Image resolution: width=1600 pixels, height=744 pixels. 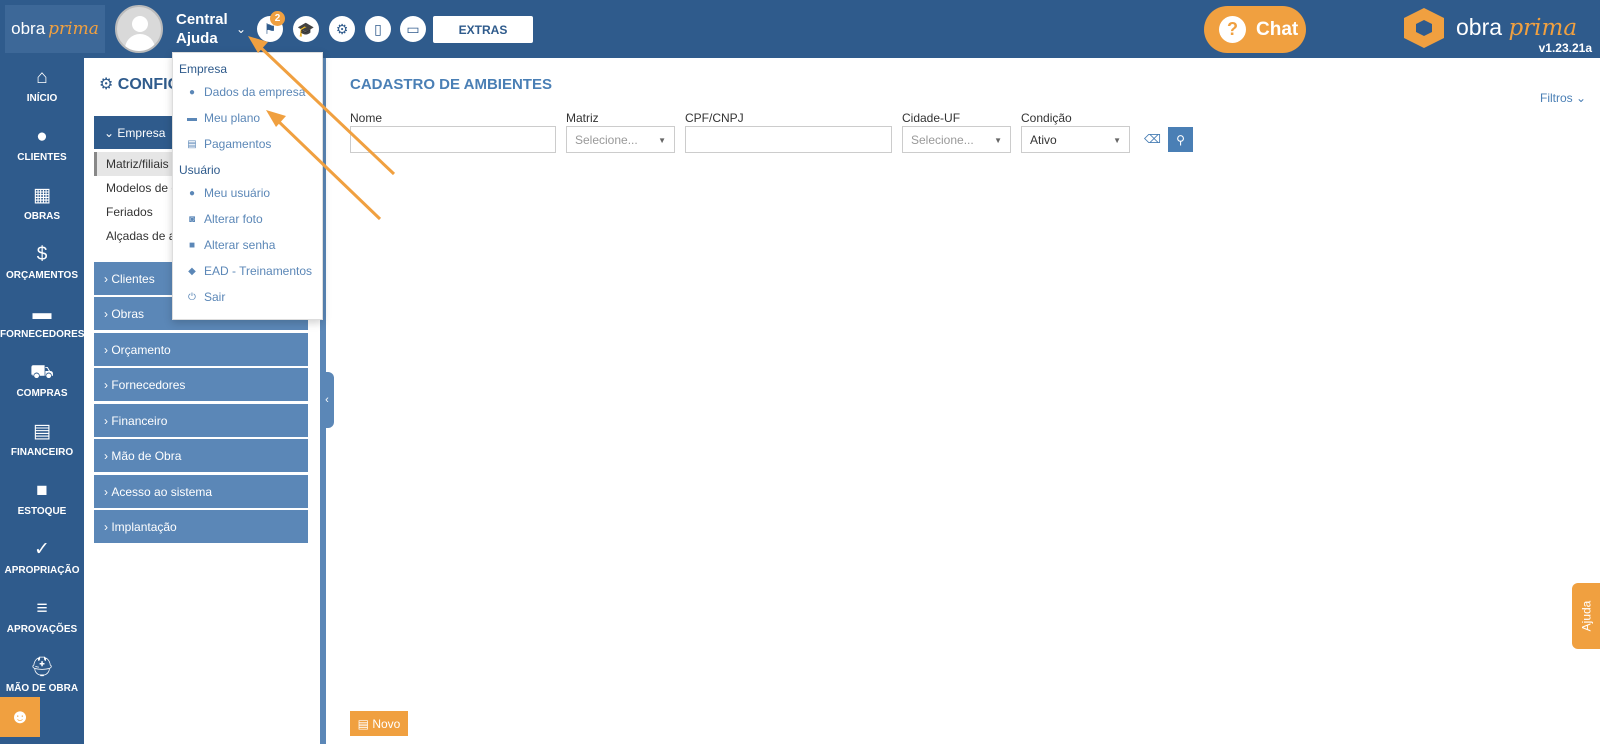 What do you see at coordinates (233, 219) in the screenshot?
I see `menu-item-label: Alterar foto` at bounding box center [233, 219].